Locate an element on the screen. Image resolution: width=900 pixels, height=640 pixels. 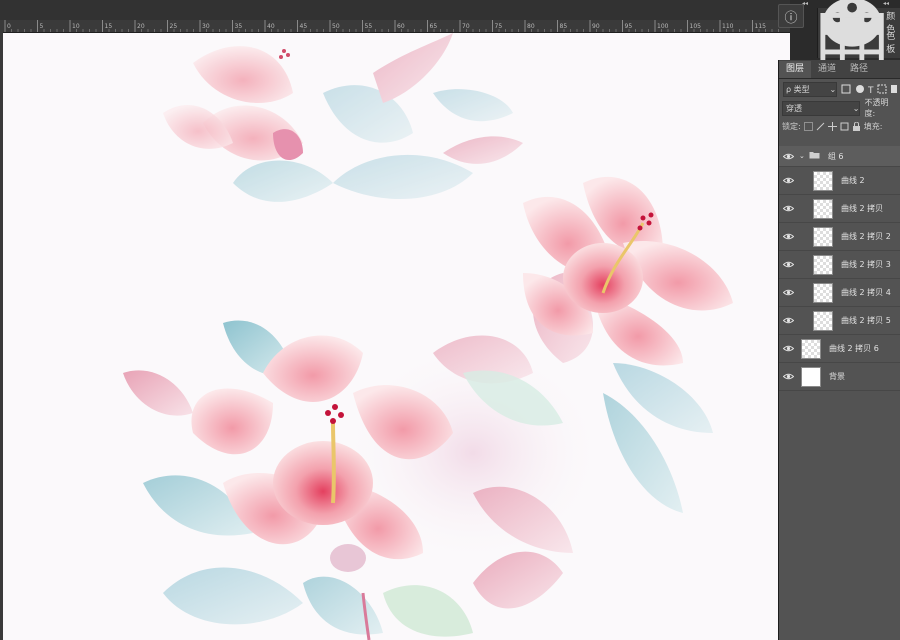
layer-name: 曲线 2 拷贝 3 is located at coordinates (866, 264).